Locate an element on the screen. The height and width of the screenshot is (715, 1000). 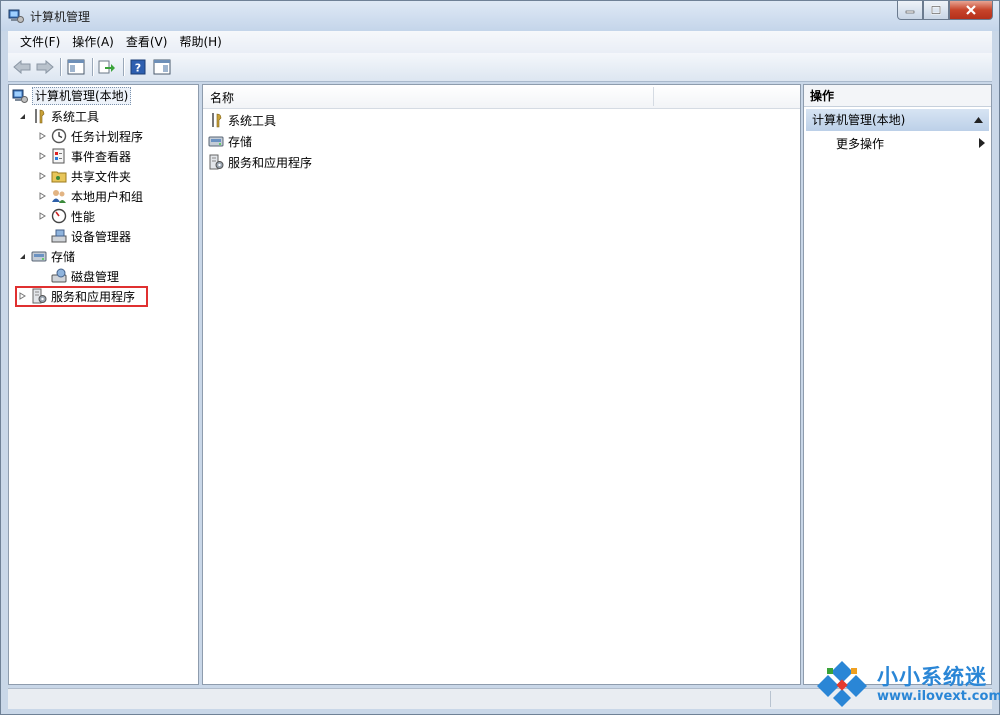
action-pane-icon is located at coordinates (162, 67).